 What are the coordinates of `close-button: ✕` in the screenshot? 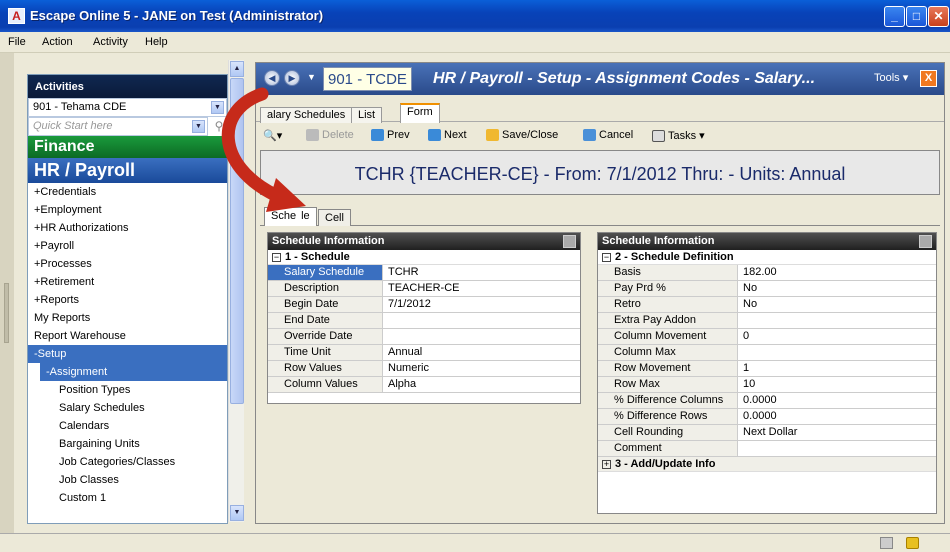 It's located at (938, 16).